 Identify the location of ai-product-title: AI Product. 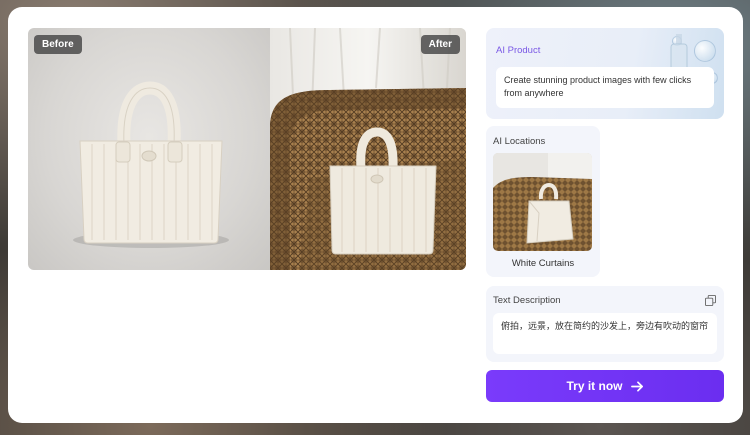
(518, 50).